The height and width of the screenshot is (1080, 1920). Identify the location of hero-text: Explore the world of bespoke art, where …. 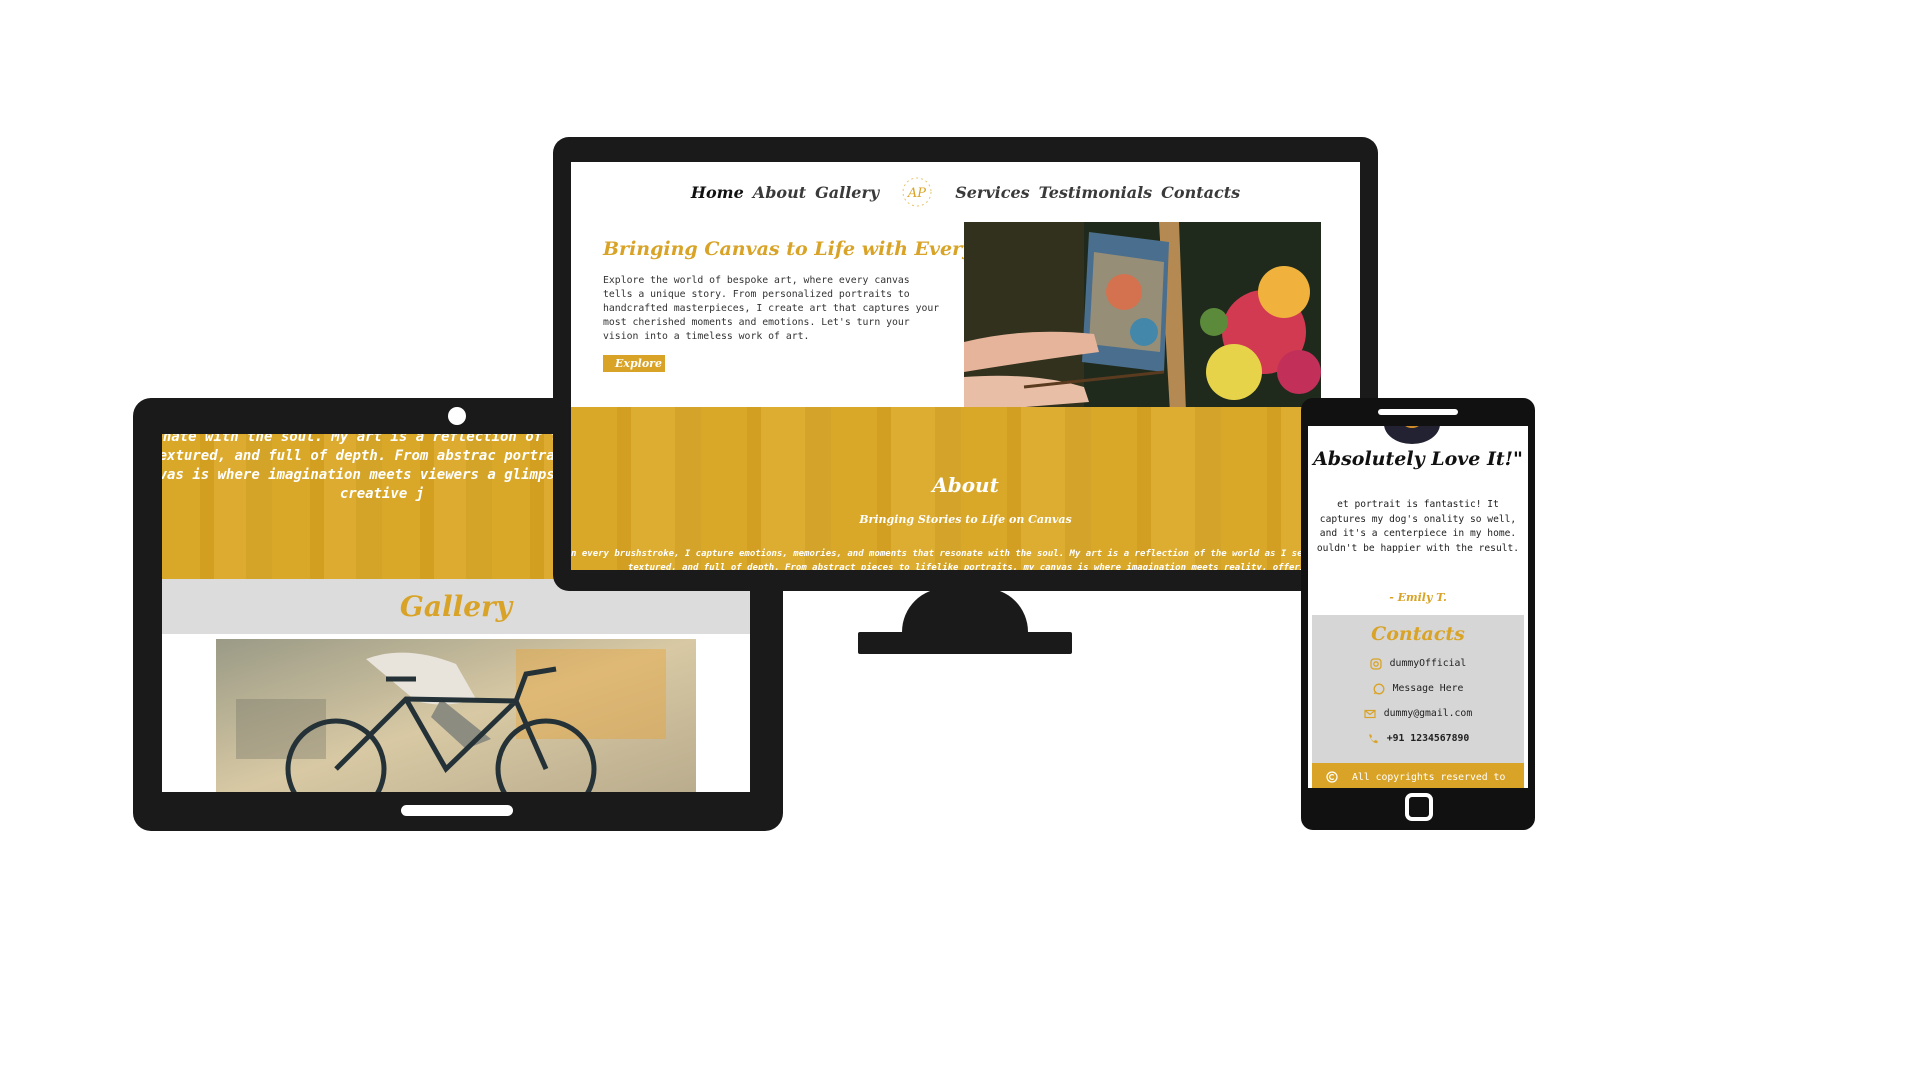
(771, 308).